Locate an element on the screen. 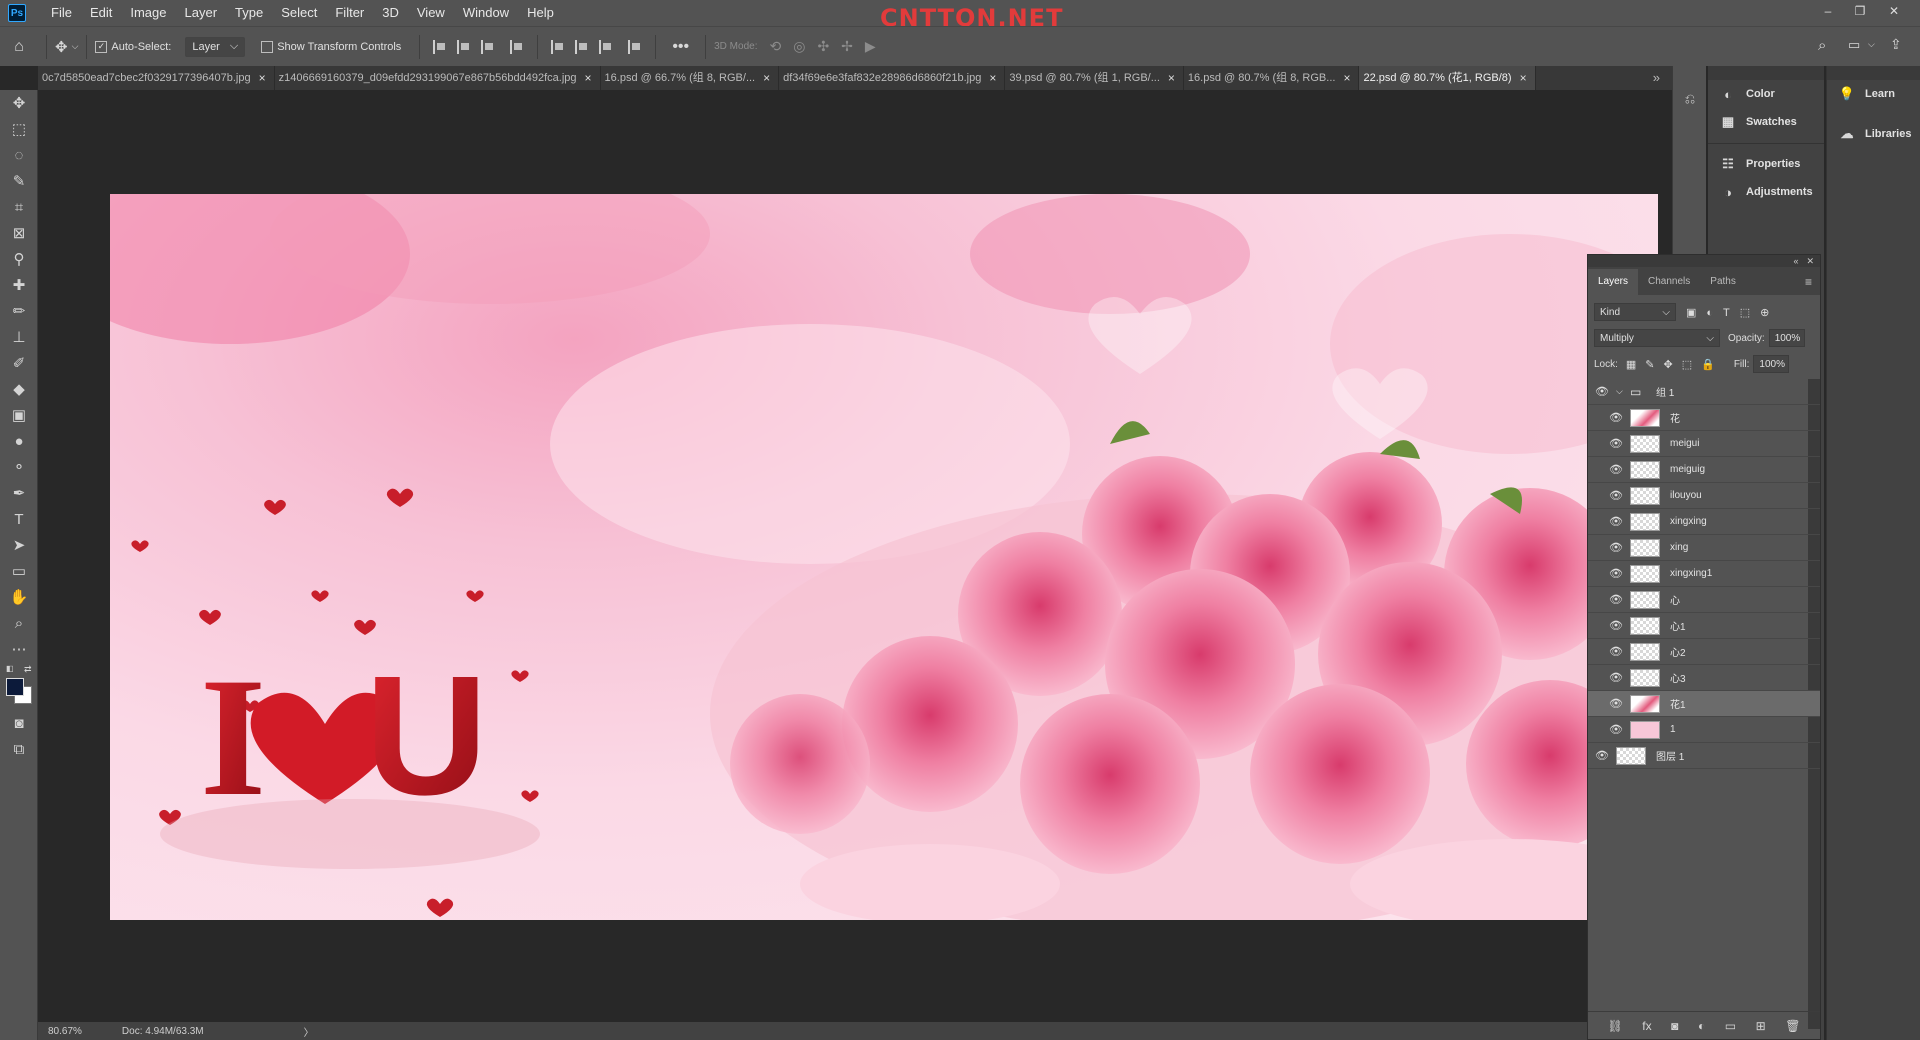 The height and width of the screenshot is (1040, 1920). swatches-panel-button: ▦ Swatches is located at coordinates (1766, 122).